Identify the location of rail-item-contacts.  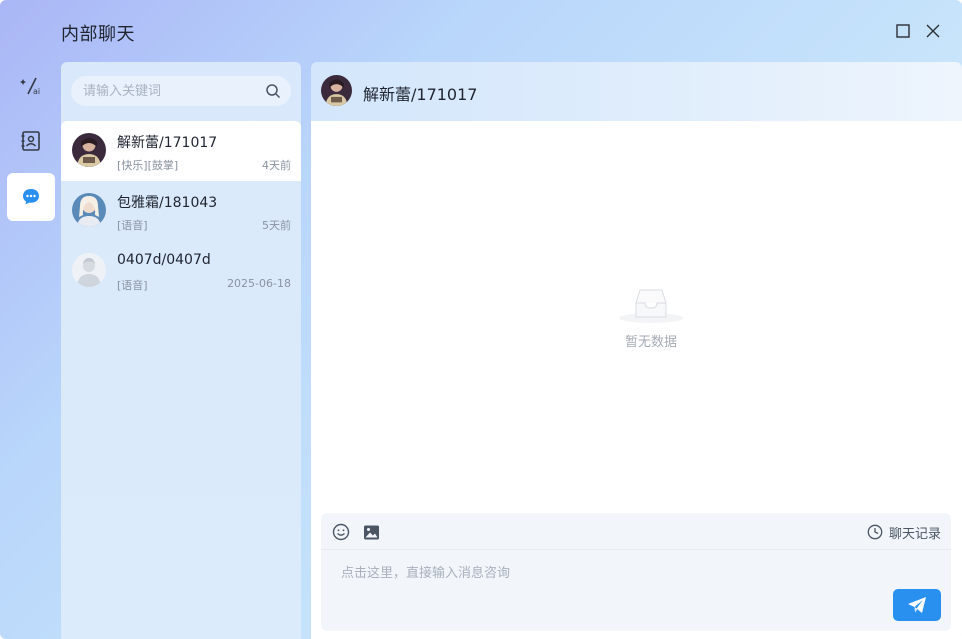
(31, 141).